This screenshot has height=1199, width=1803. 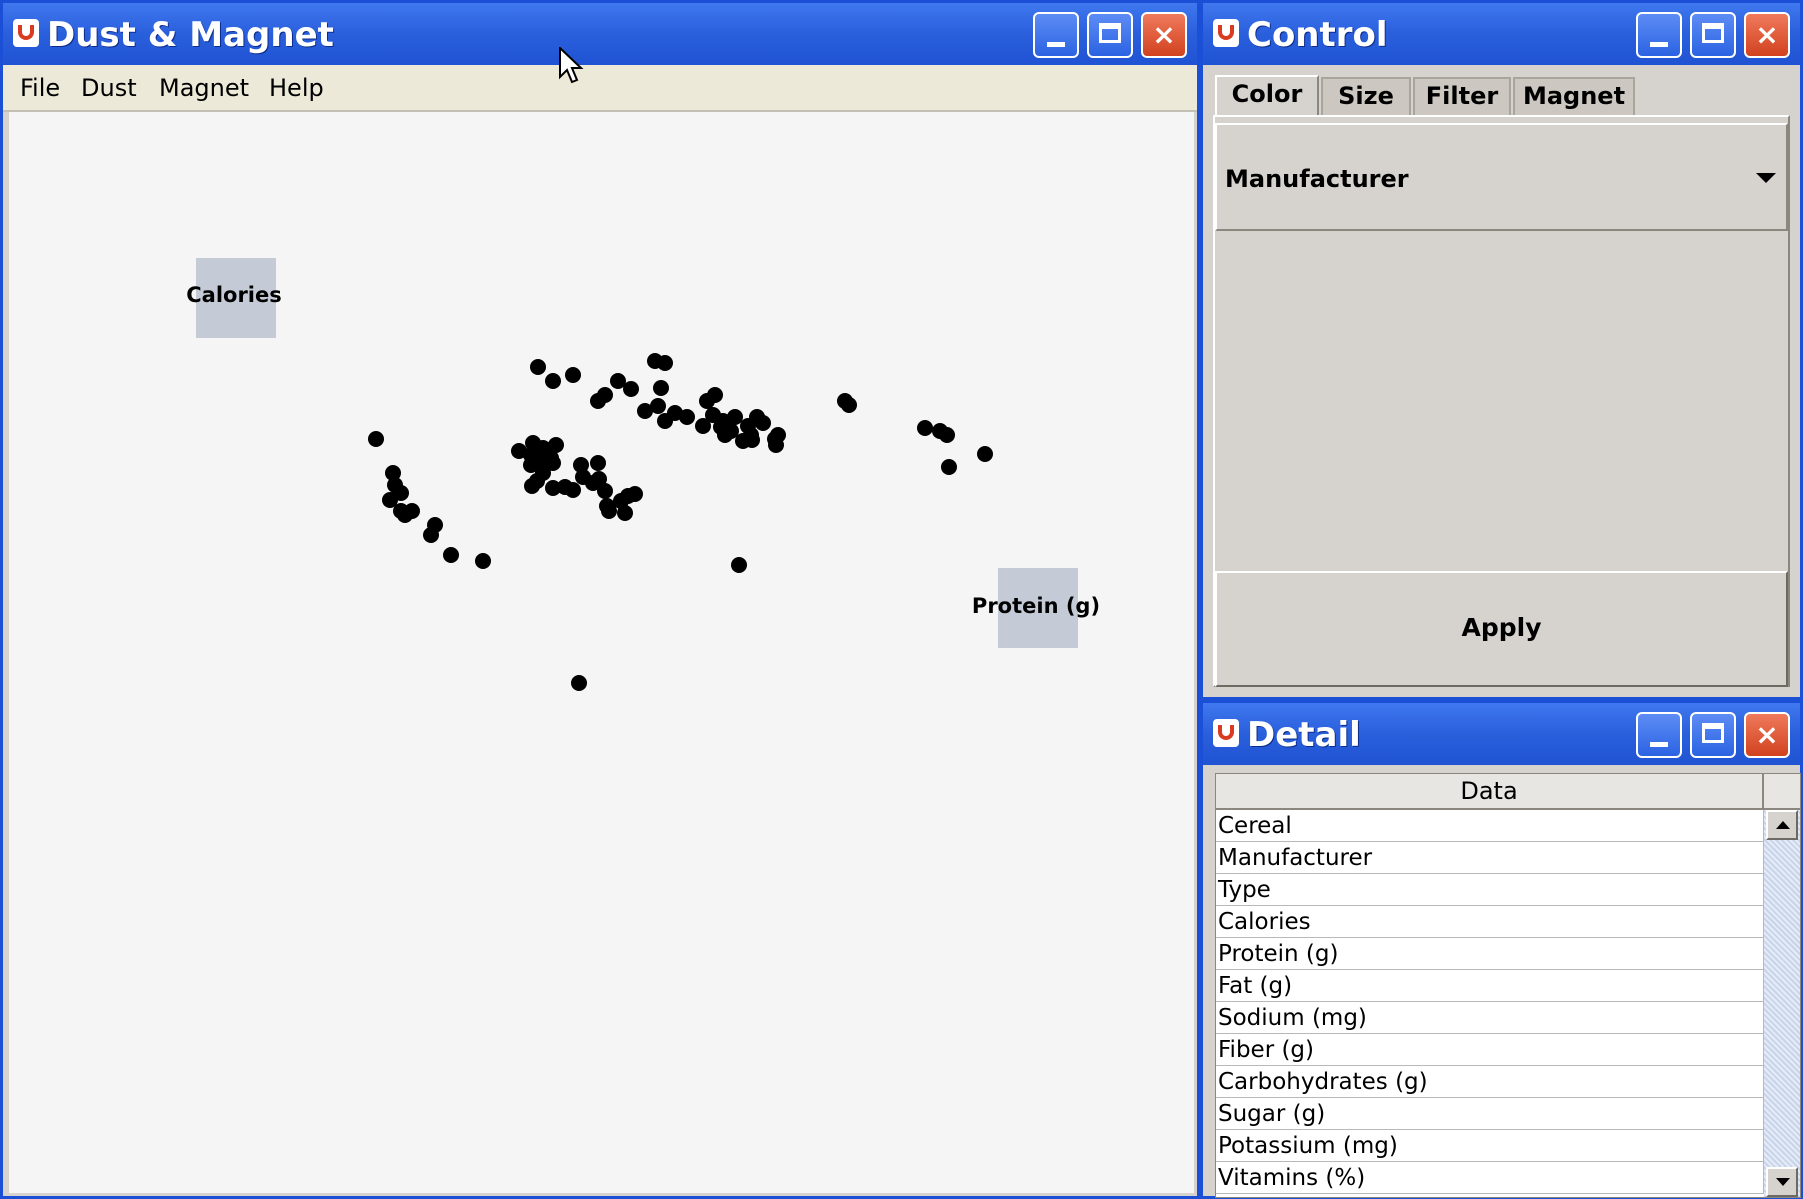 I want to click on table-row: Calories, so click(x=1490, y=922).